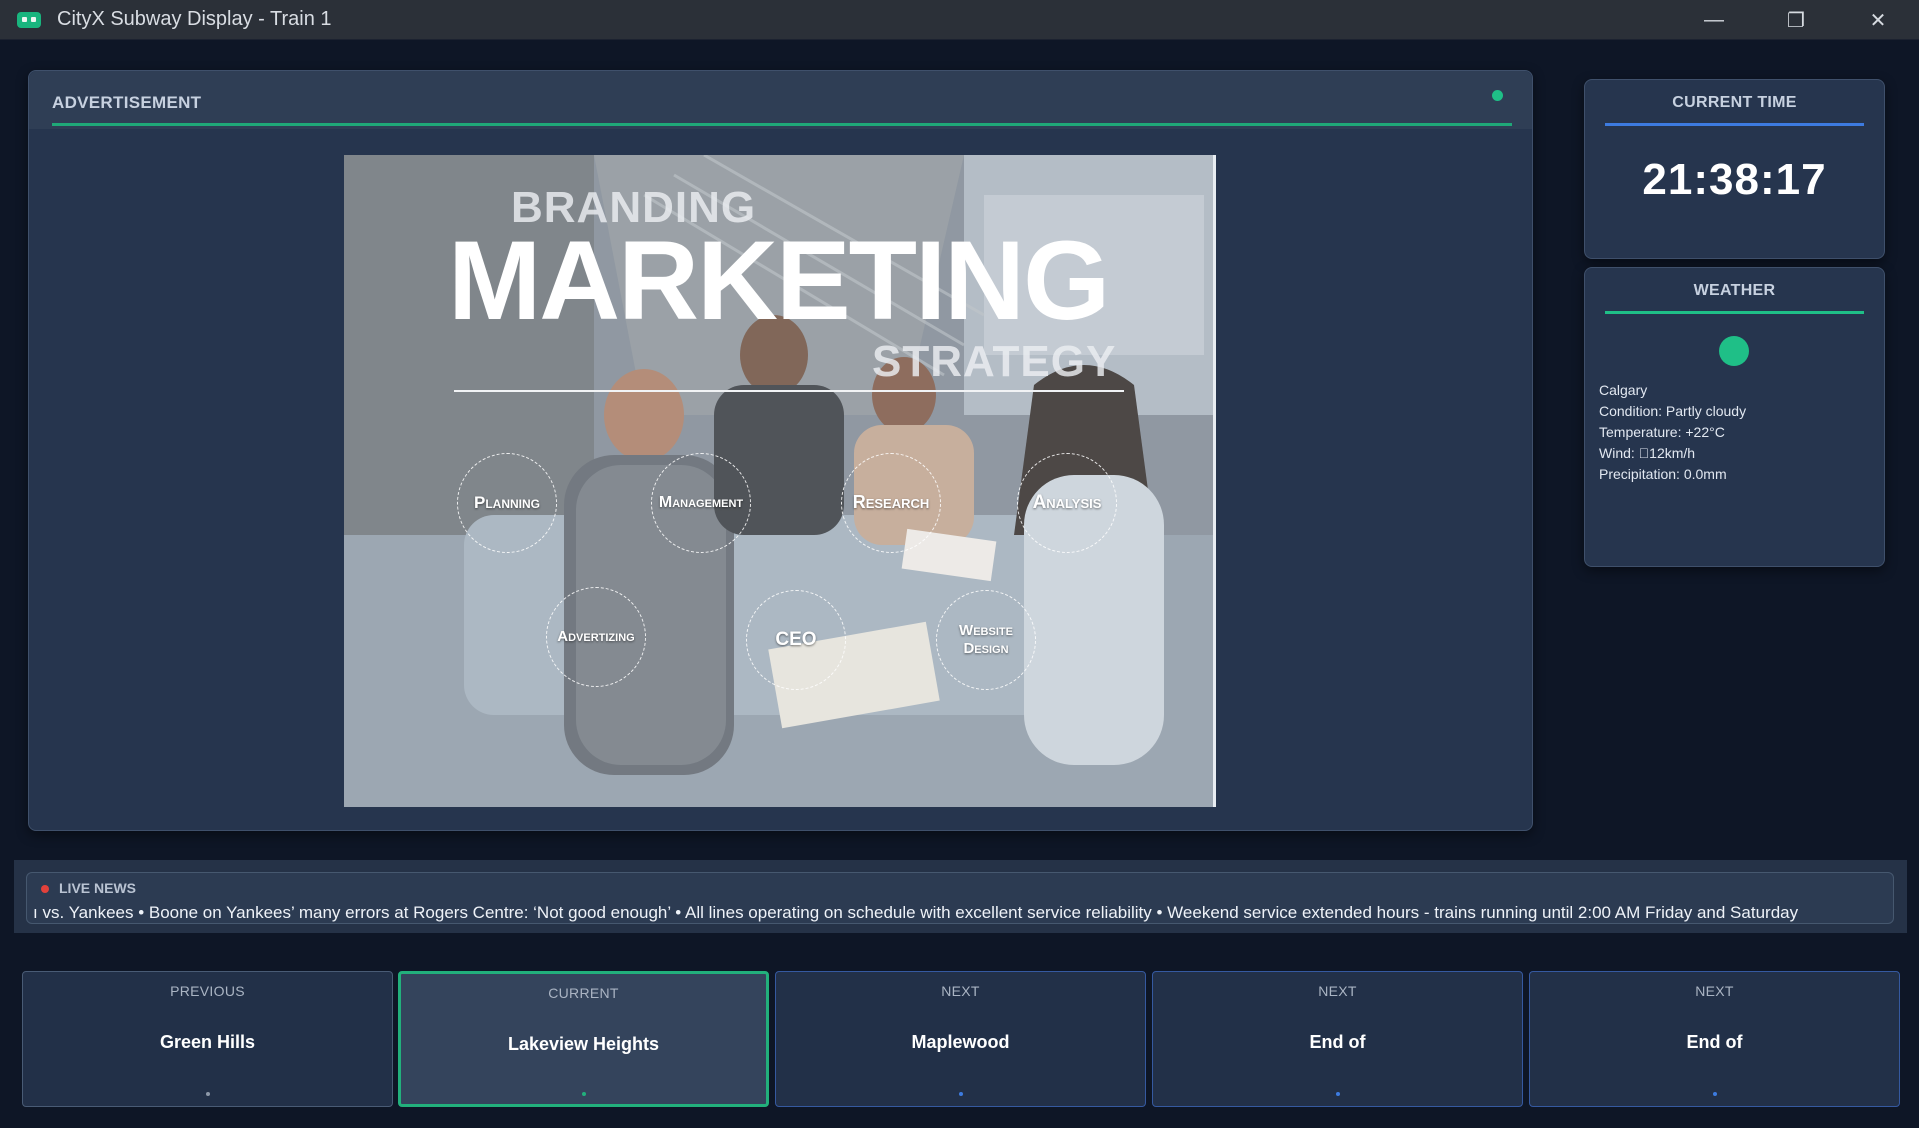  What do you see at coordinates (1734, 351) in the screenshot?
I see `weather-status-icon` at bounding box center [1734, 351].